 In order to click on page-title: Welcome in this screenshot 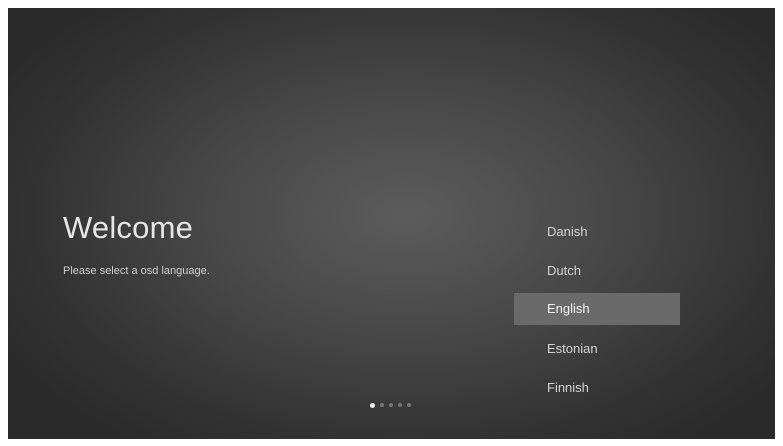, I will do `click(128, 227)`.